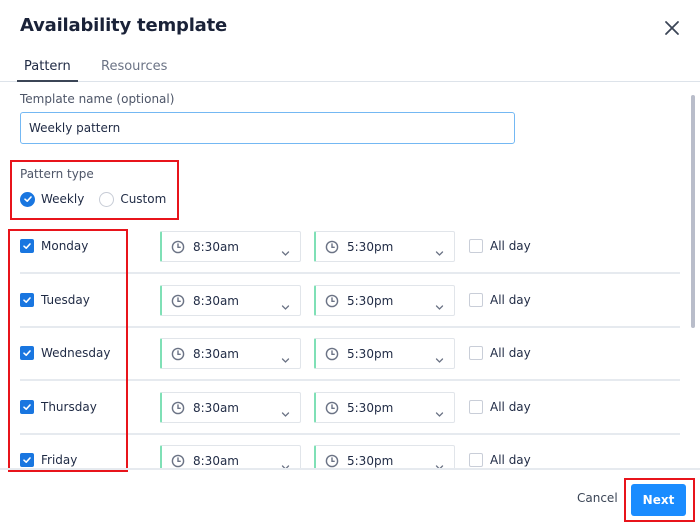 This screenshot has height=526, width=700. I want to click on footer-divider, so click(350, 469).